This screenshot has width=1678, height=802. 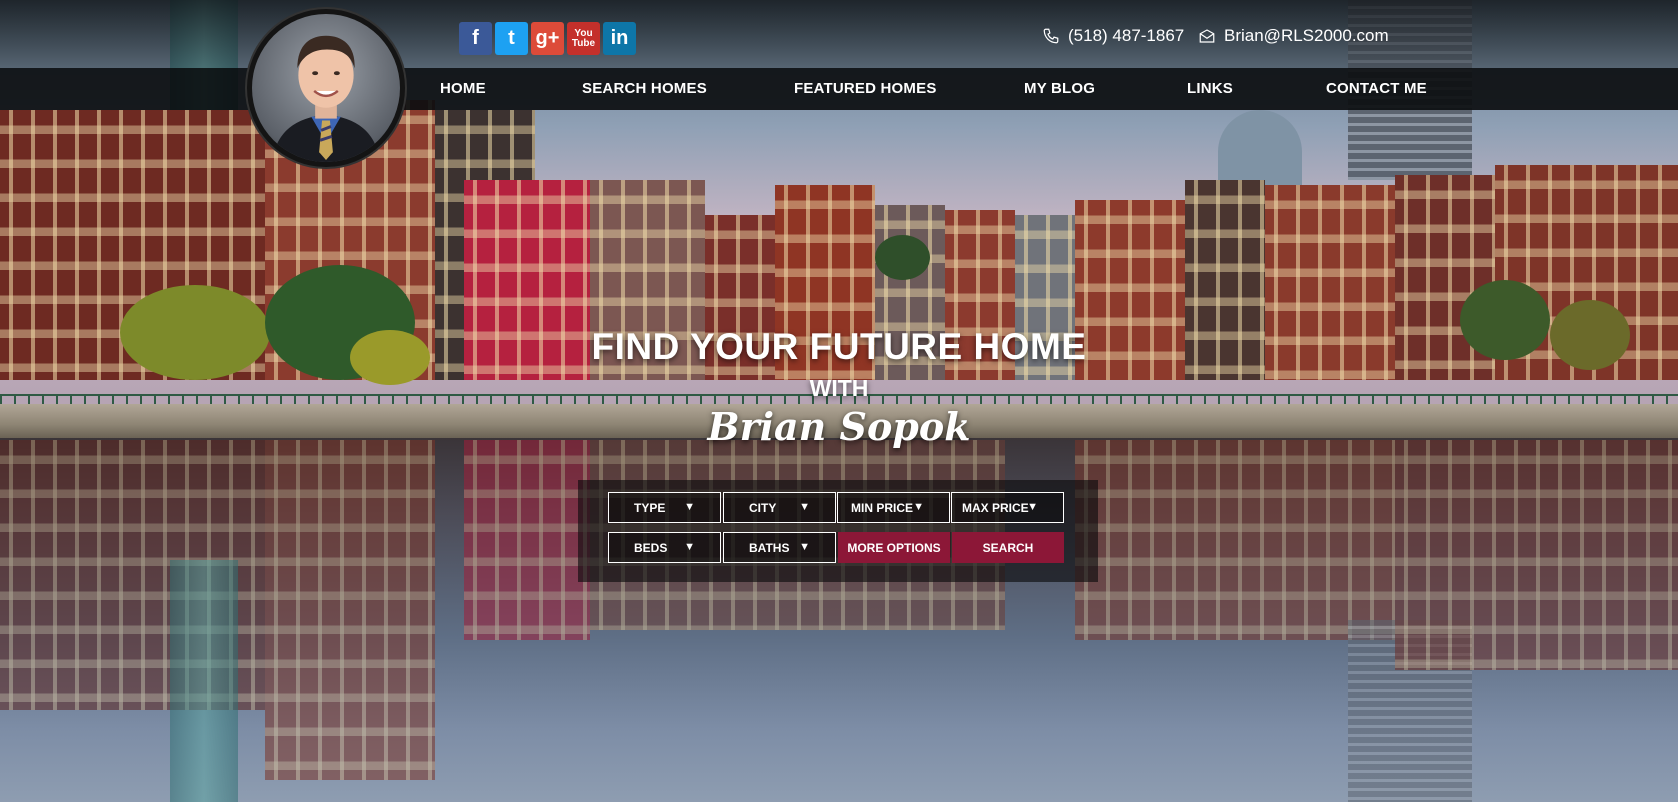 I want to click on max-price-select: MAX PRICE ▼, so click(x=1007, y=507).